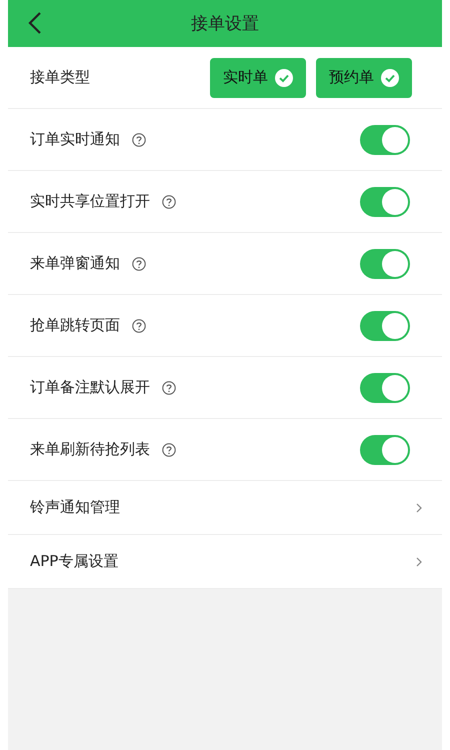  What do you see at coordinates (60, 77) in the screenshot?
I see `setting-label: 接单类型` at bounding box center [60, 77].